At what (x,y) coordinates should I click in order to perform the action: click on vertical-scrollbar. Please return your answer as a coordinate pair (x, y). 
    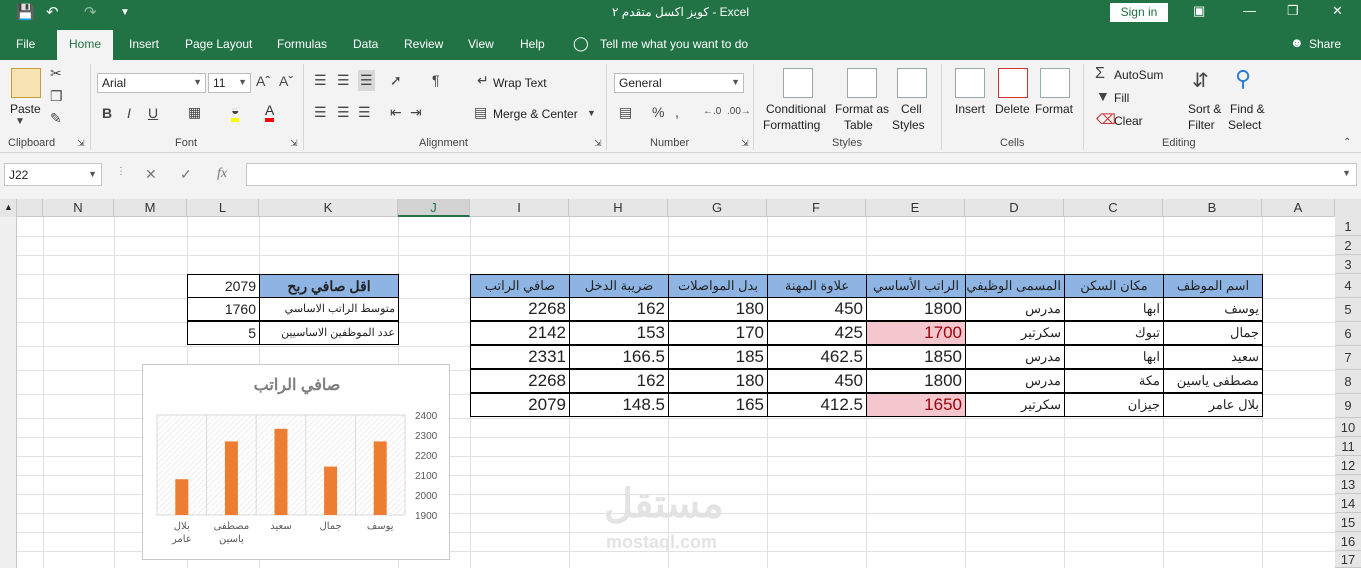
    Looking at the image, I should click on (8, 392).